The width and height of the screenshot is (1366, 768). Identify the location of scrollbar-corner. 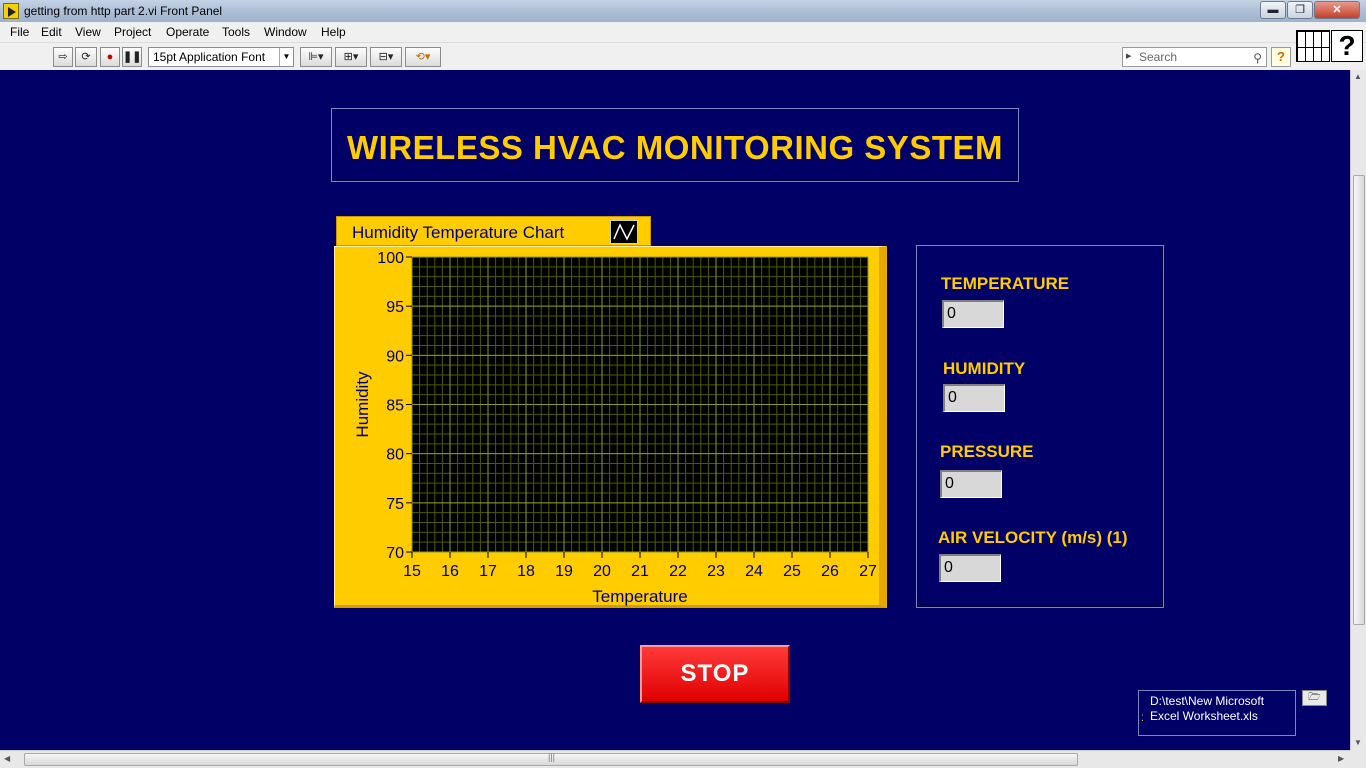
(1358, 759).